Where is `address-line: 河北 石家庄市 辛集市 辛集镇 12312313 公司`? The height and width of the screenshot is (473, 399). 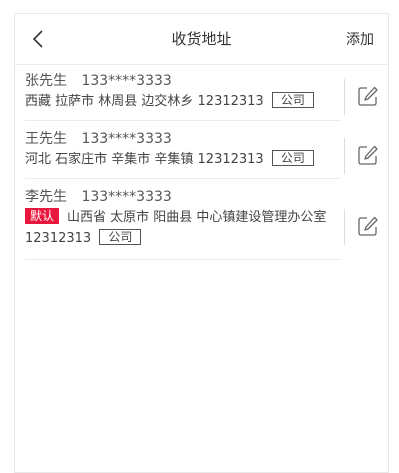
address-line: 河北 石家庄市 辛集市 辛集镇 12312313 公司 is located at coordinates (183, 159).